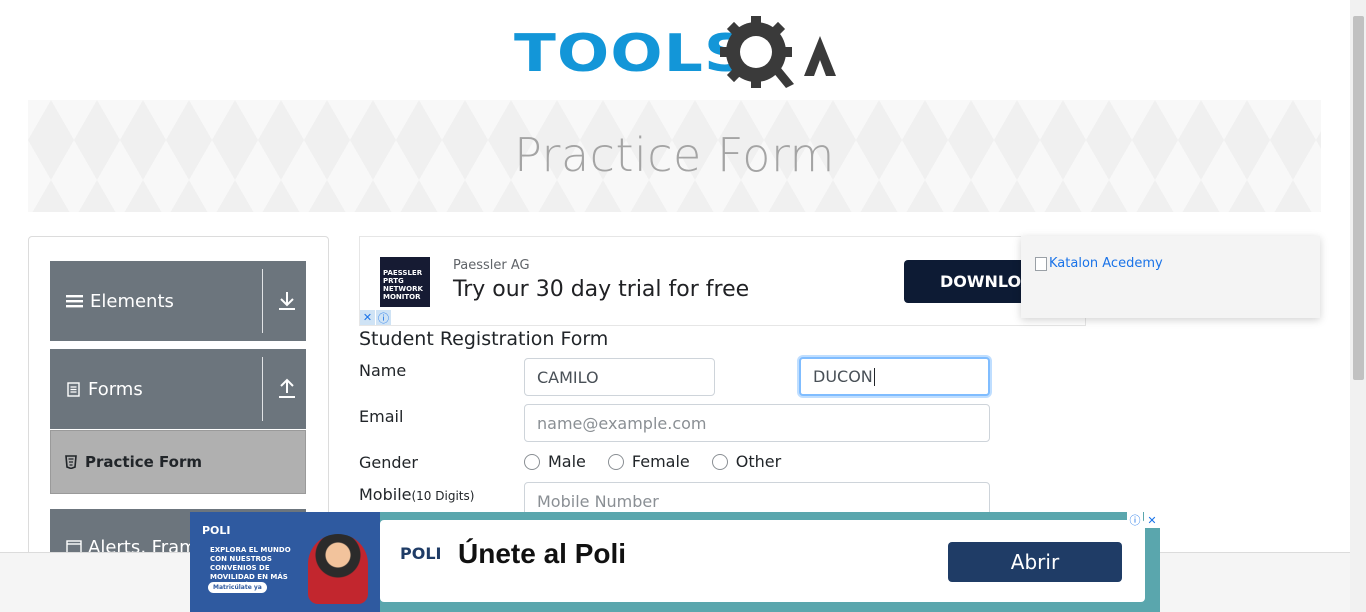 This screenshot has height=612, width=1366. I want to click on mobile-label: Mobile(10 Digits), so click(416, 494).